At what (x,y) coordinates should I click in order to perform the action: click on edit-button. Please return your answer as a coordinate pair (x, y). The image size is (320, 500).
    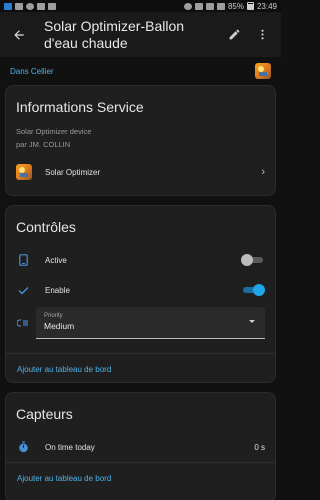
    Looking at the image, I should click on (234, 35).